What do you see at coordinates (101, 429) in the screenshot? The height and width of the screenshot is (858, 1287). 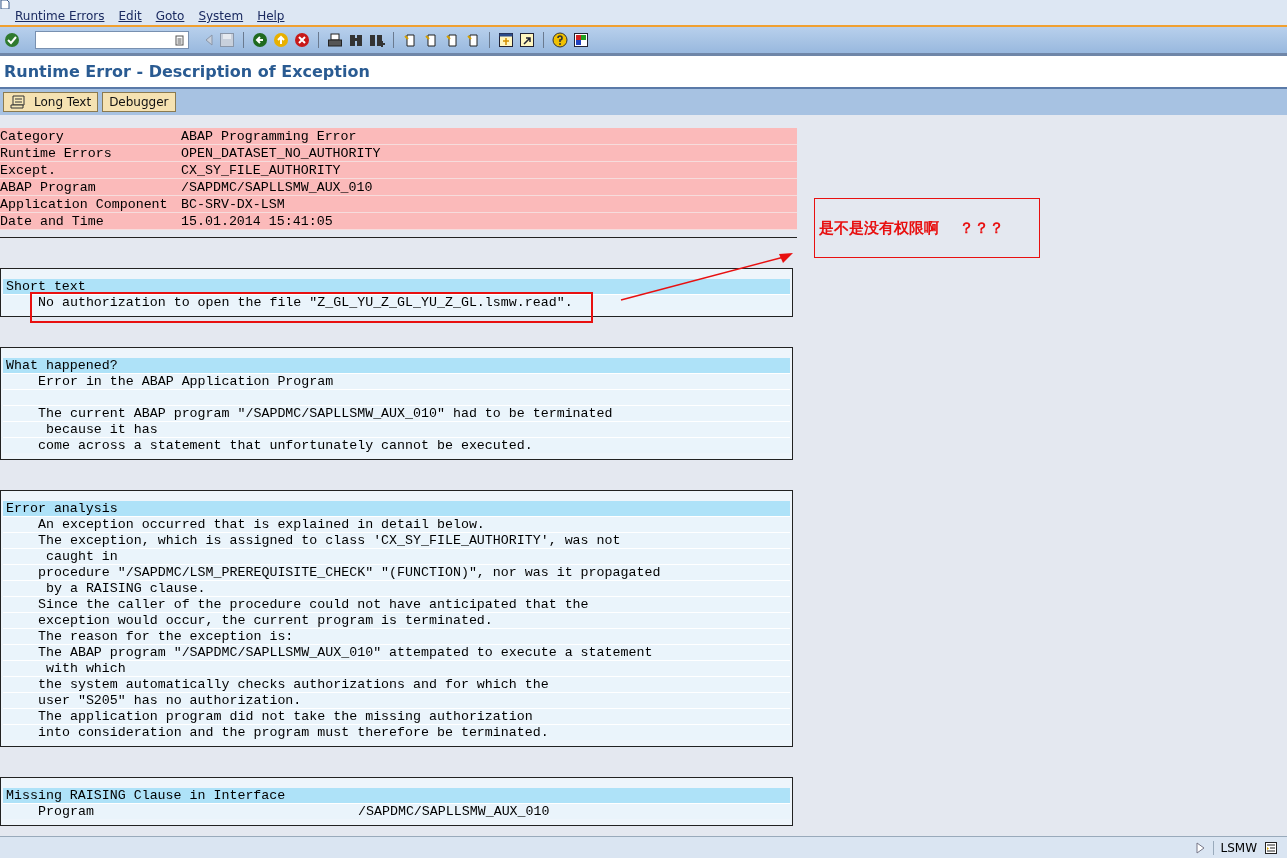 I see `section-text: because it has` at bounding box center [101, 429].